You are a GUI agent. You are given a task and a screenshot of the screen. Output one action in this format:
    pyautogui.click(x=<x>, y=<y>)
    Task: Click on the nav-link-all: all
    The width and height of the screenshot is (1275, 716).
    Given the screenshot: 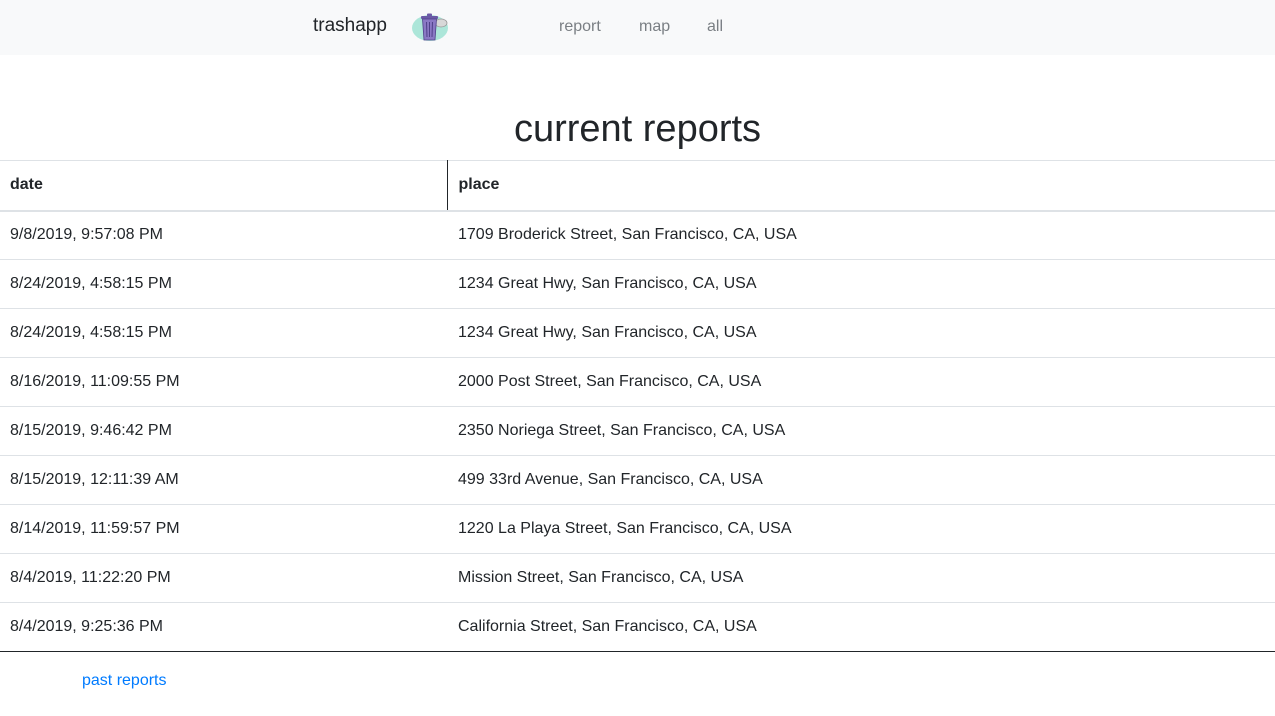 What is the action you would take?
    pyautogui.click(x=715, y=27)
    